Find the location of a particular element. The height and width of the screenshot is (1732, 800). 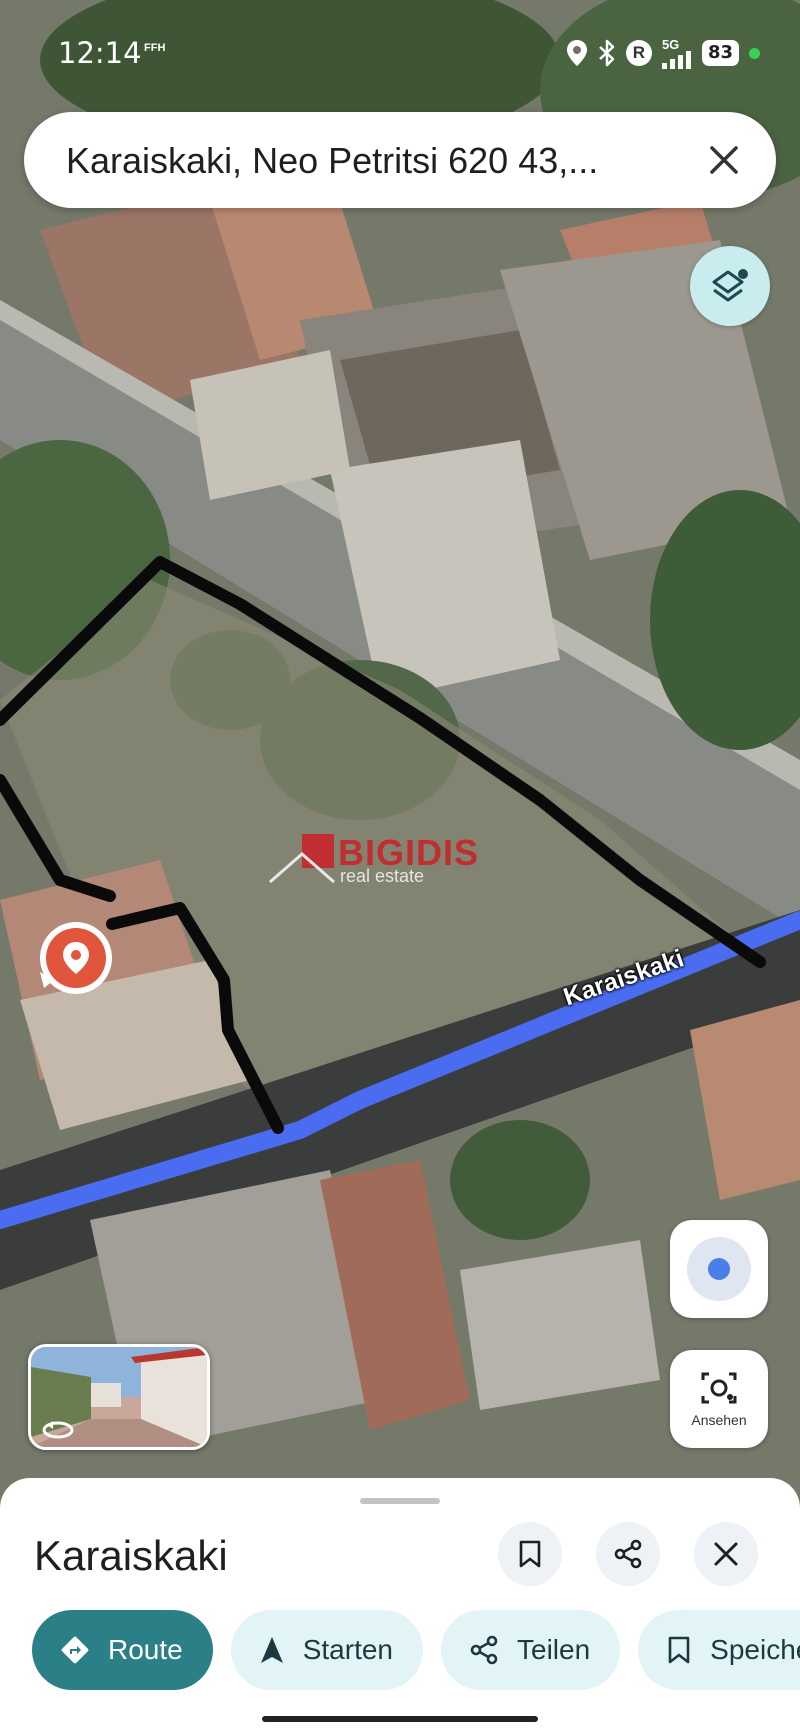

close-sheet-button is located at coordinates (726, 1554).